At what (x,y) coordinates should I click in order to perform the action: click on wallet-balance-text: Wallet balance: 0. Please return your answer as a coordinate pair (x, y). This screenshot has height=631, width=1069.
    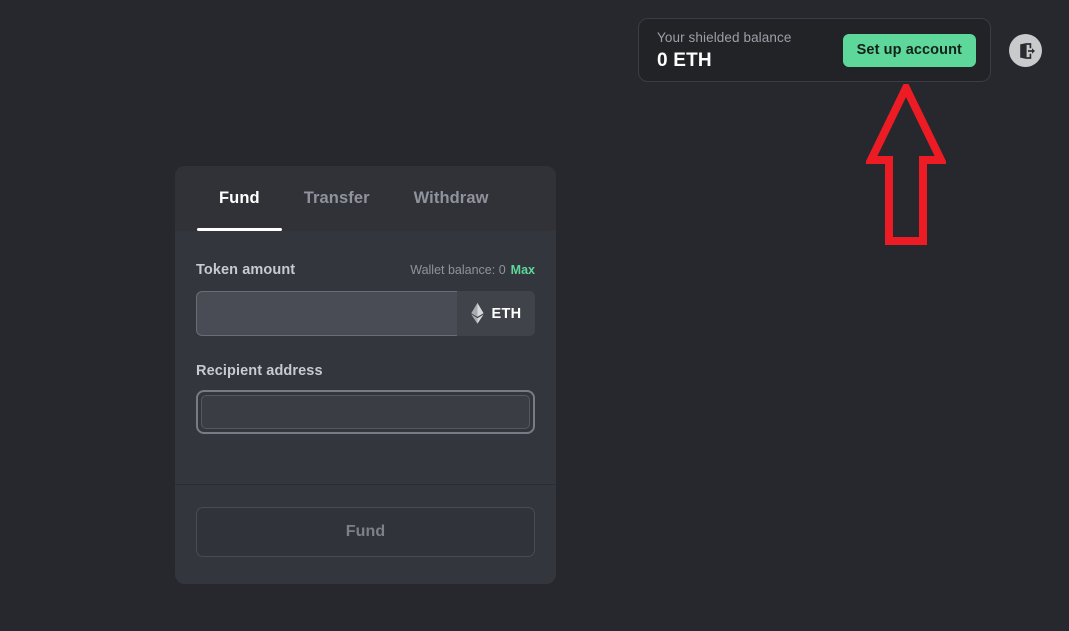
    Looking at the image, I should click on (458, 270).